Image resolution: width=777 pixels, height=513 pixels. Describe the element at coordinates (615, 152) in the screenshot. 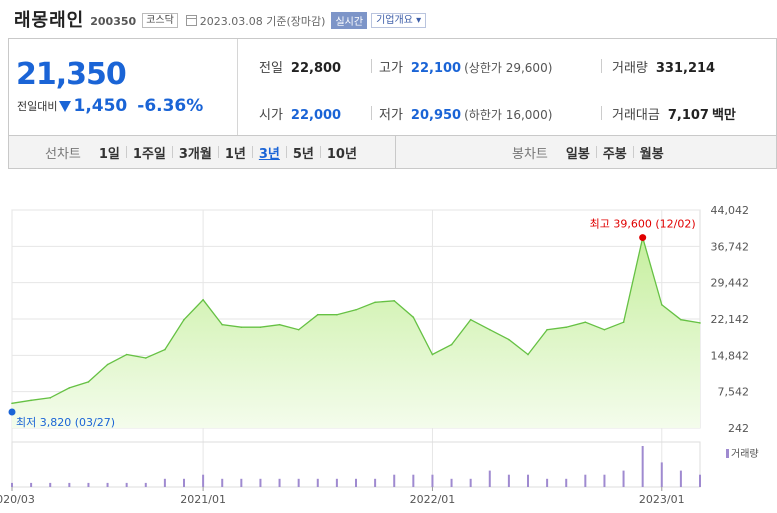

I see `candle-weekly: 주봉` at that location.